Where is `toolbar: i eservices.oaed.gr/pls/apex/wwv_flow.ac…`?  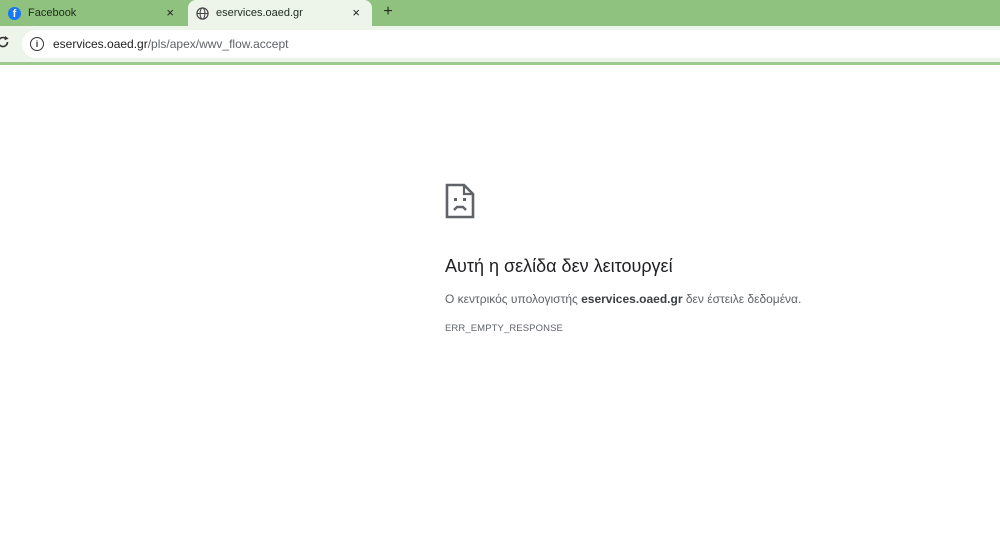 toolbar: i eservices.oaed.gr/pls/apex/wwv_flow.ac… is located at coordinates (500, 45).